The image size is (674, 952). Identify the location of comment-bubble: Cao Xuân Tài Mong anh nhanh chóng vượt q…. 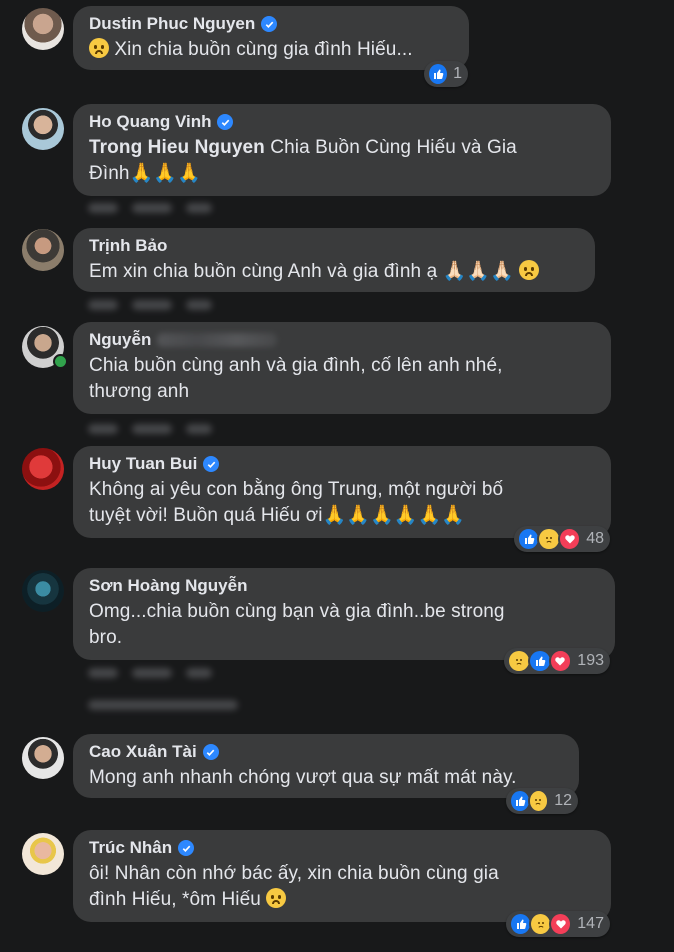
(326, 766).